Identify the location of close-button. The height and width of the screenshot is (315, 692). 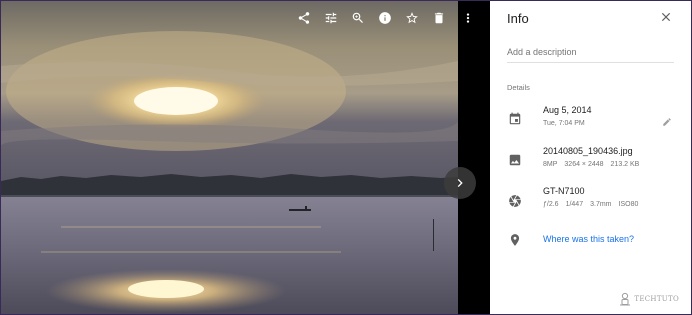
(666, 17).